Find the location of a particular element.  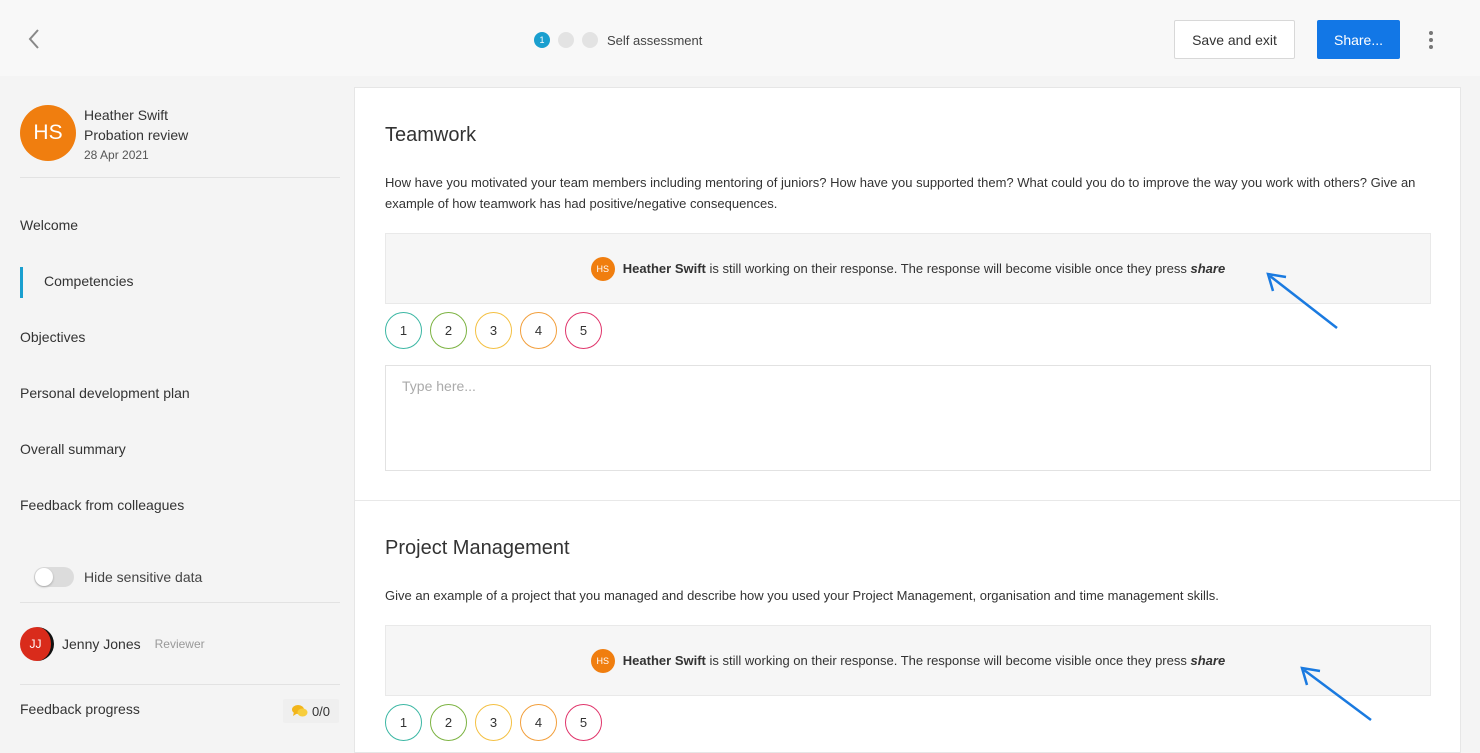

sidebar-item-objectives: Objectives is located at coordinates (52, 337).